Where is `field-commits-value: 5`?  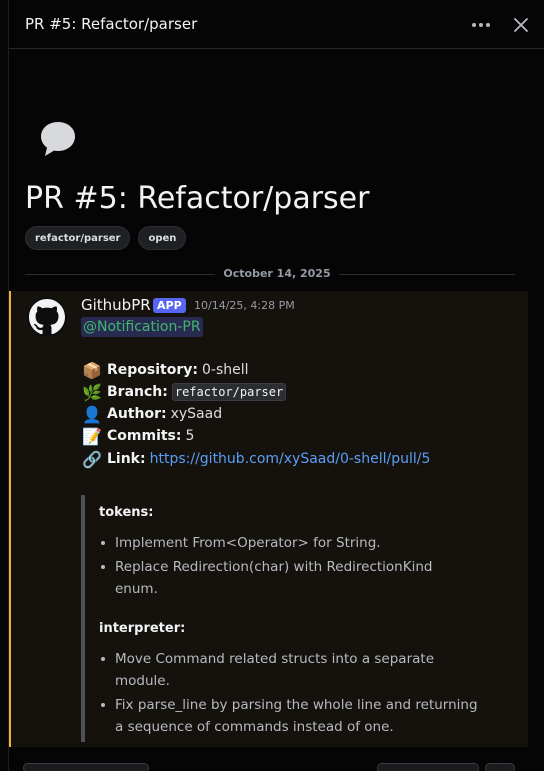 field-commits-value: 5 is located at coordinates (190, 436).